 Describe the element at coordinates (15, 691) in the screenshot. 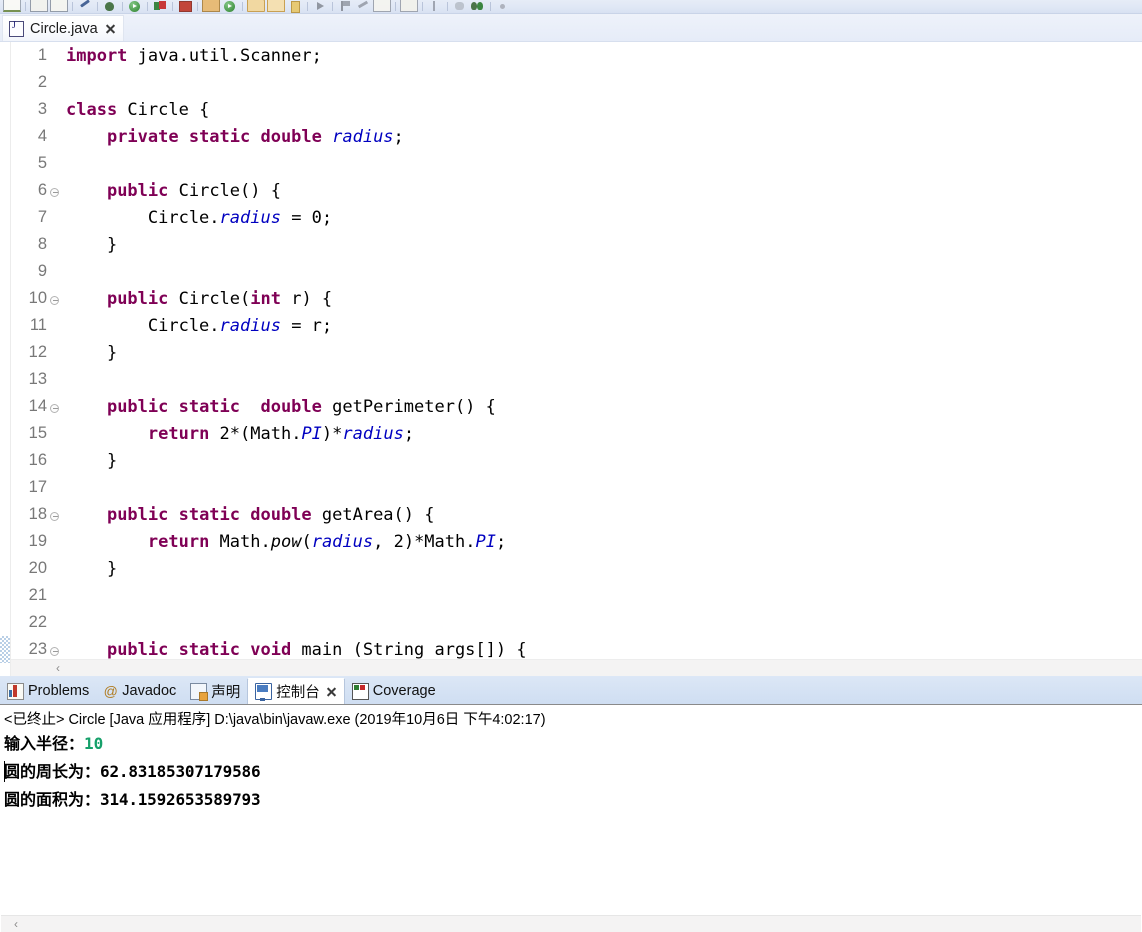

I see `problems-icon` at that location.